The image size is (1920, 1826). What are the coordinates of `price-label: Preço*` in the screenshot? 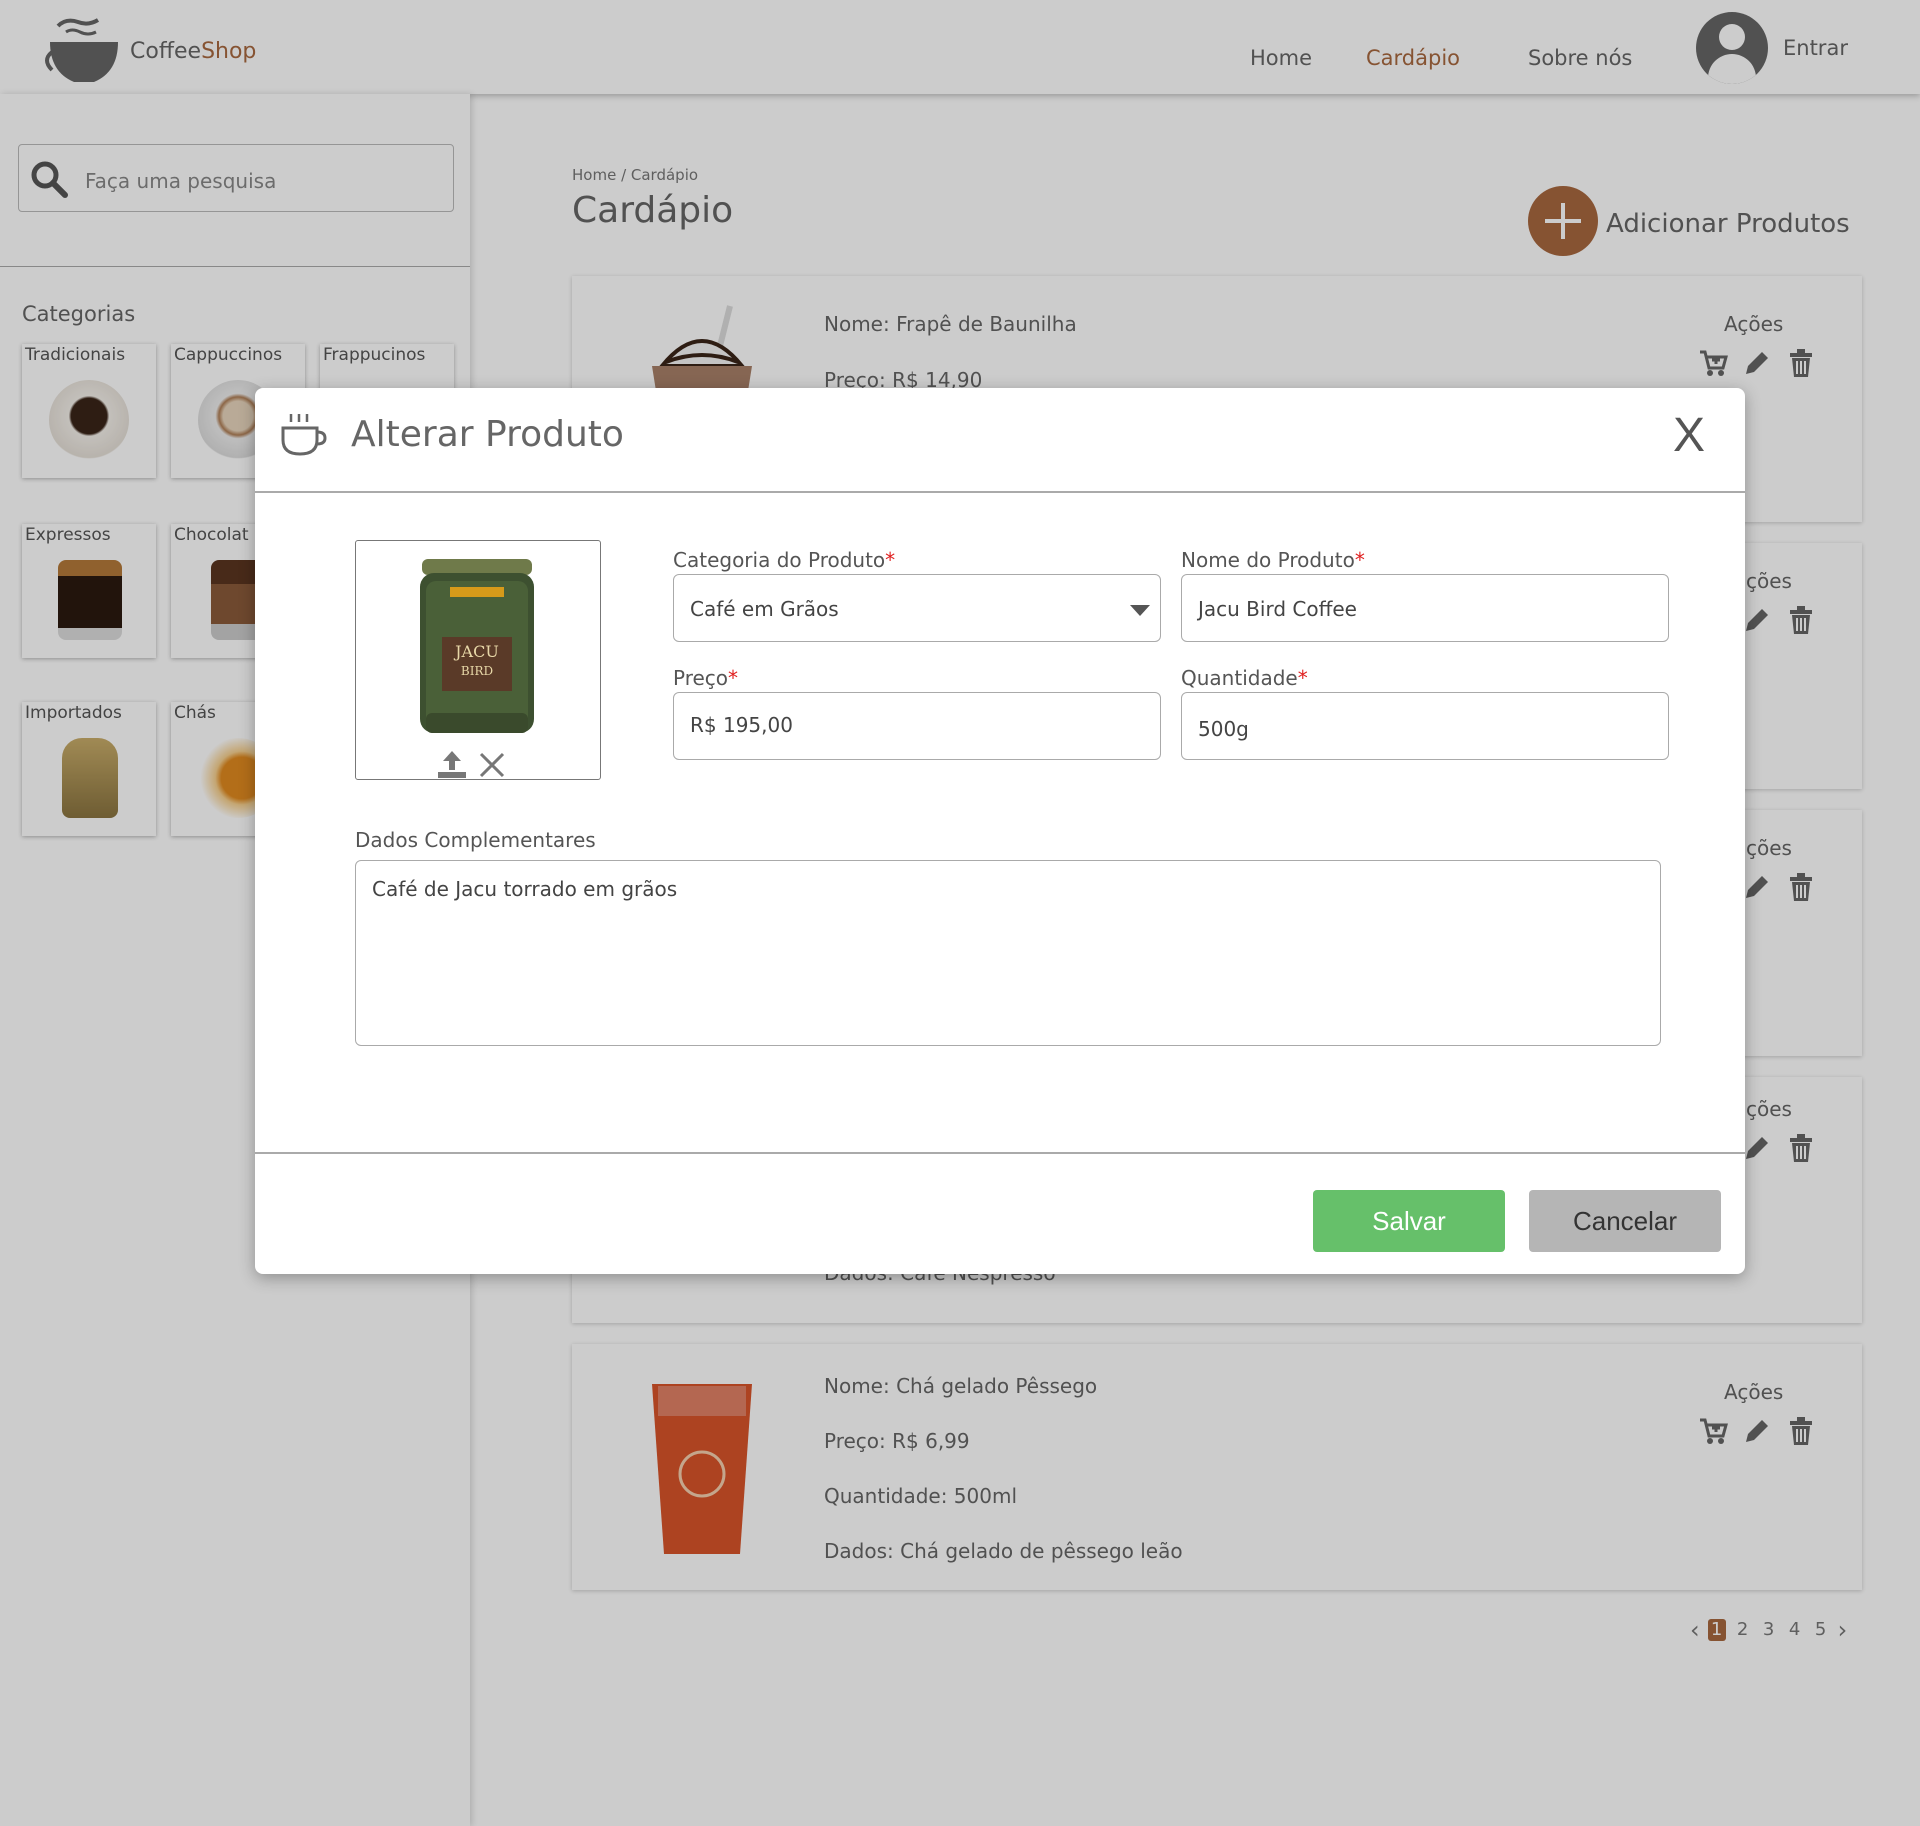 It's located at (706, 678).